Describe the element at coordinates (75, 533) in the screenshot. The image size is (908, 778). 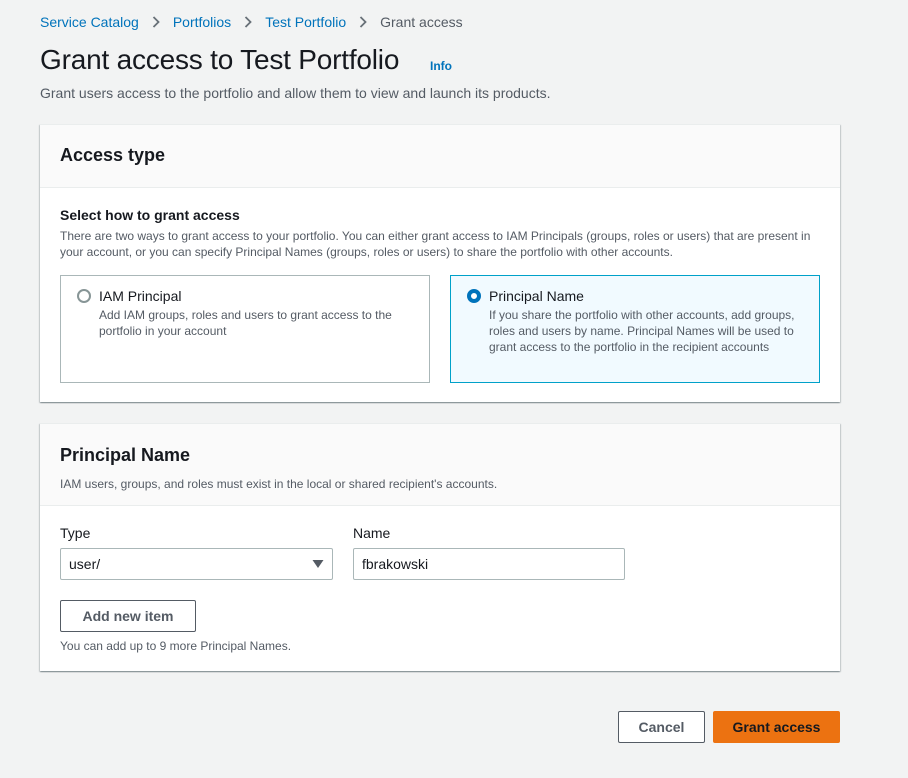
I see `type-label: Type` at that location.